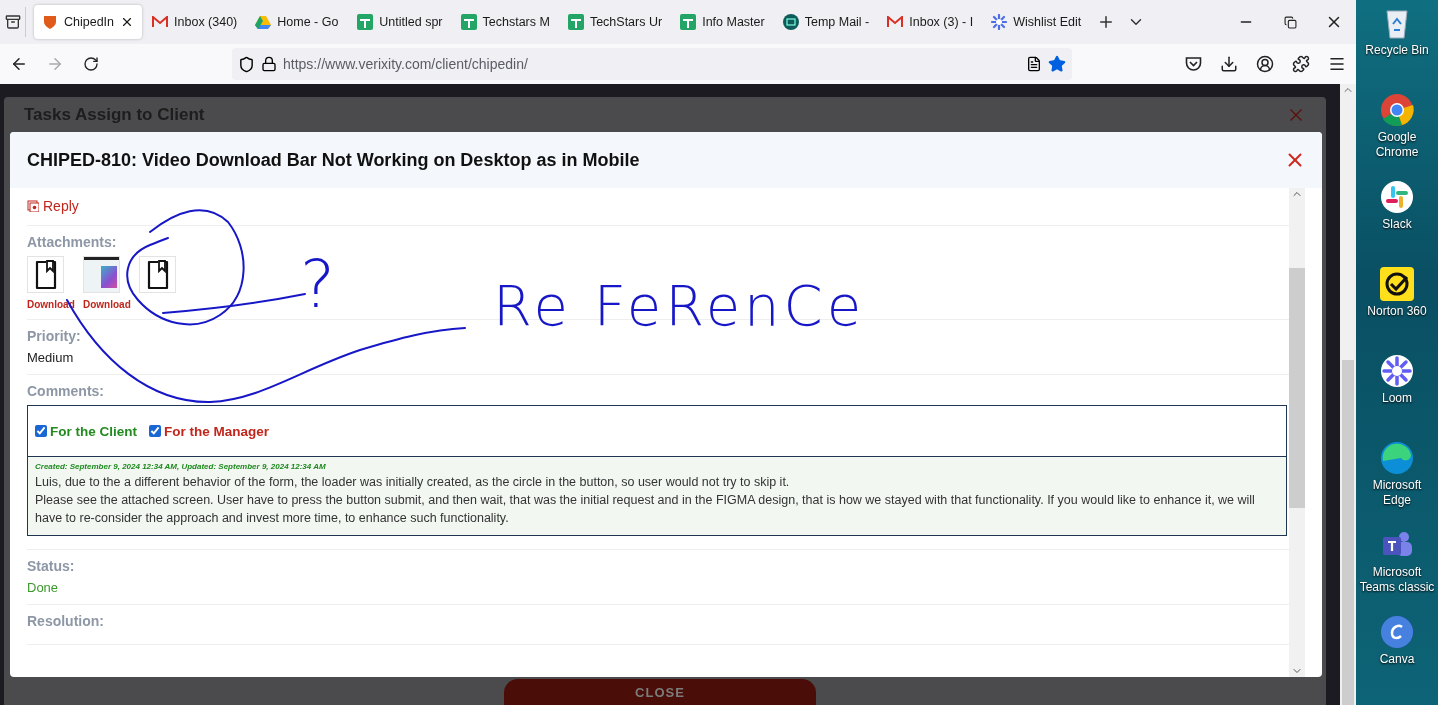 This screenshot has width=1438, height=705. What do you see at coordinates (320, 285) in the screenshot?
I see `handwritten-question-mark: ?` at bounding box center [320, 285].